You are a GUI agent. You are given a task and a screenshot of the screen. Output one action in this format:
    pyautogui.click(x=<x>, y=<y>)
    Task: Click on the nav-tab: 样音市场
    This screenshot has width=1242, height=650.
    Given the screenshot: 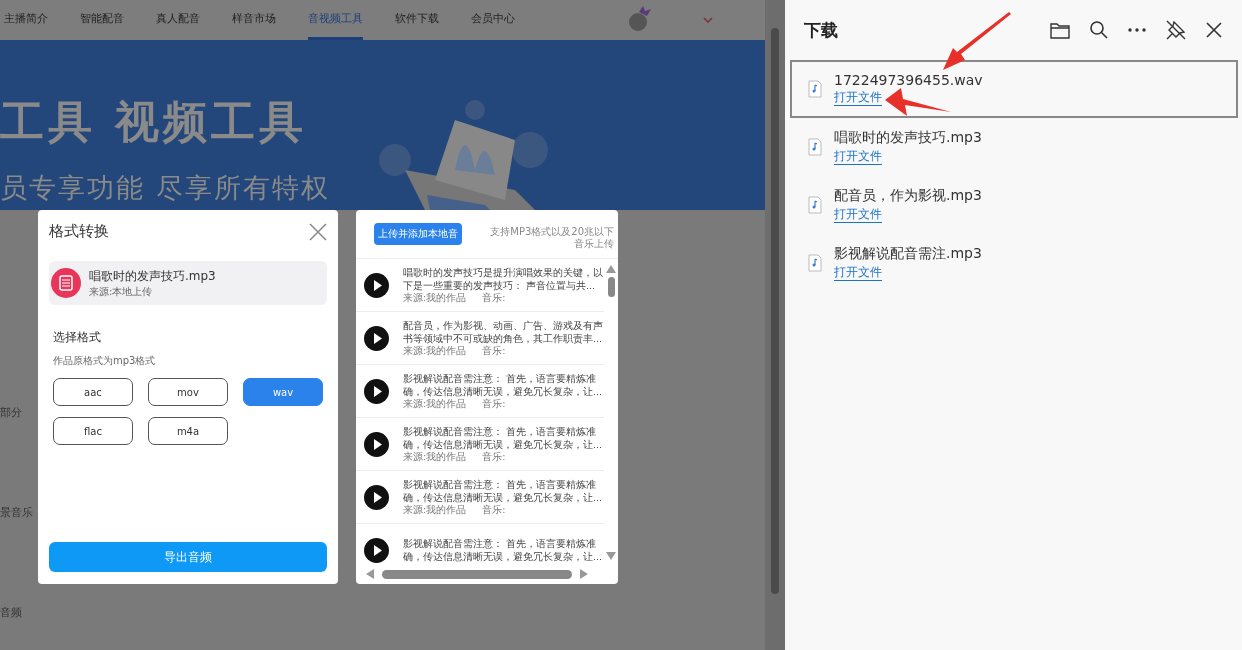 What is the action you would take?
    pyautogui.click(x=254, y=20)
    